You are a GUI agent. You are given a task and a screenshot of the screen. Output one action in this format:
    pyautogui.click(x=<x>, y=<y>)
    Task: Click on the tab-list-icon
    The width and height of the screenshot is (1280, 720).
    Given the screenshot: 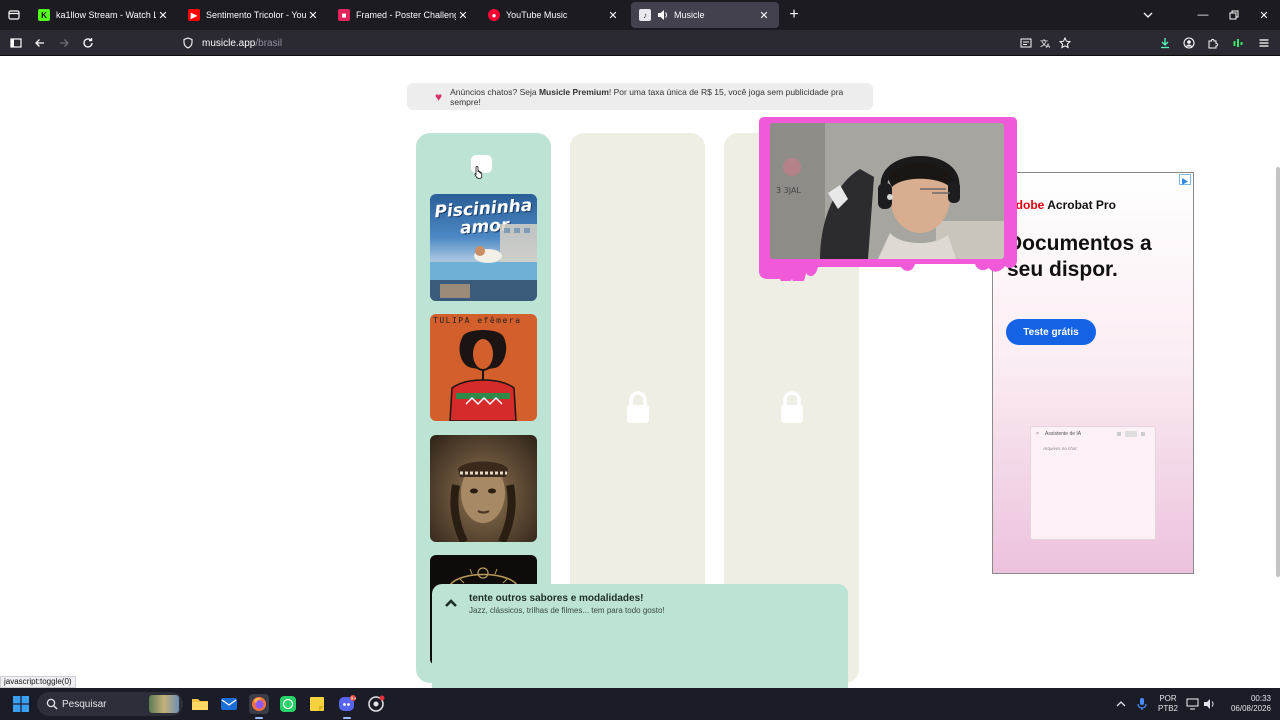 What is the action you would take?
    pyautogui.click(x=14, y=15)
    